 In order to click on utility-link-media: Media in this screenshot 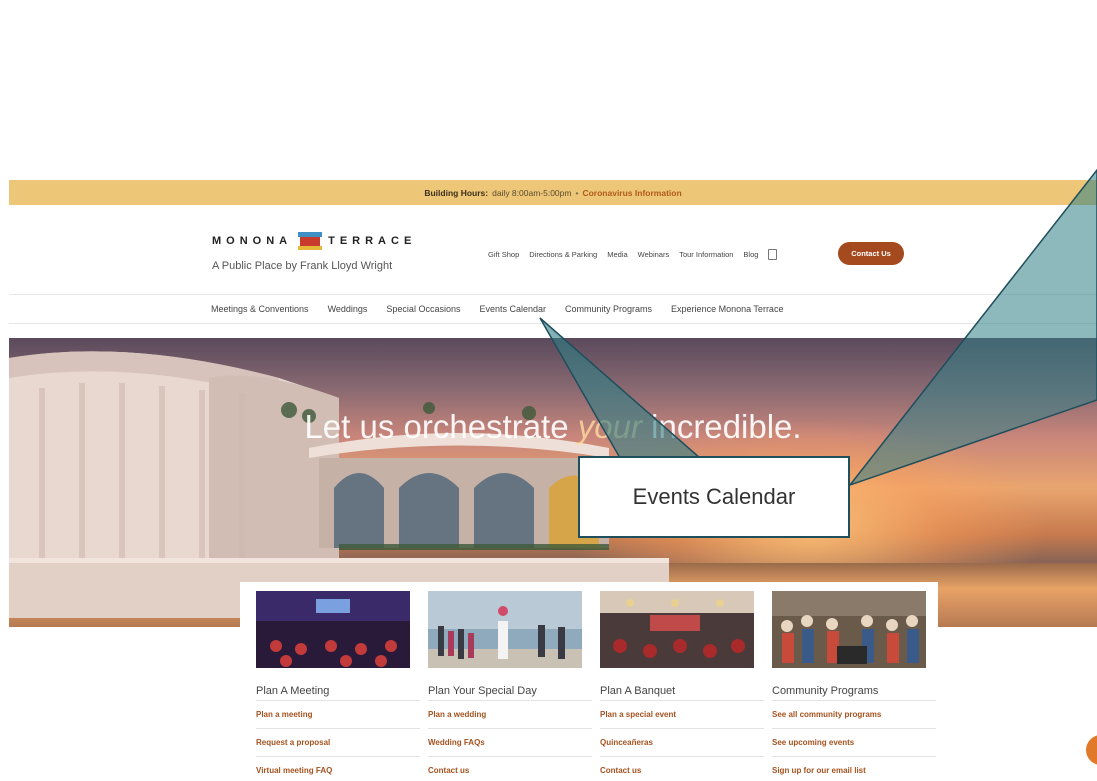, I will do `click(617, 254)`.